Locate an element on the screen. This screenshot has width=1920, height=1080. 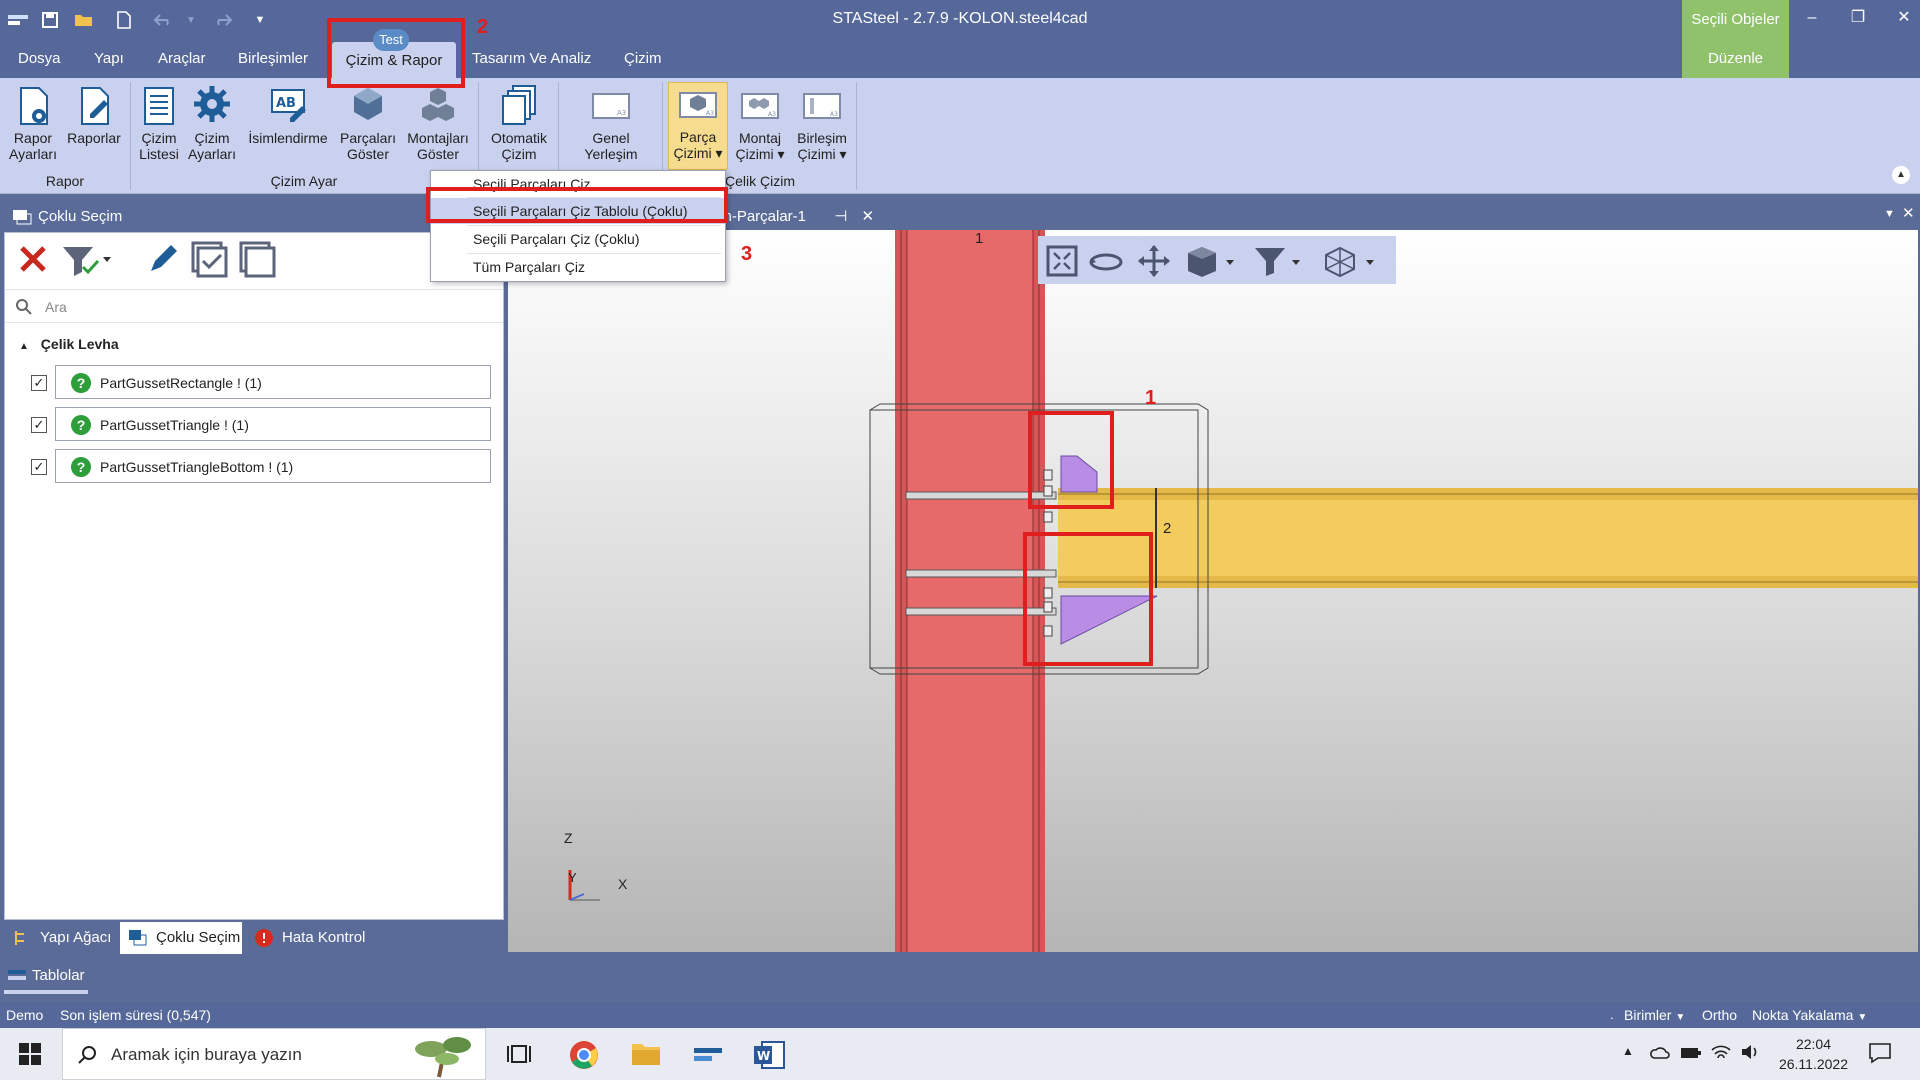
montajlari-goster-button: Montajları Göster is located at coordinates (438, 123).